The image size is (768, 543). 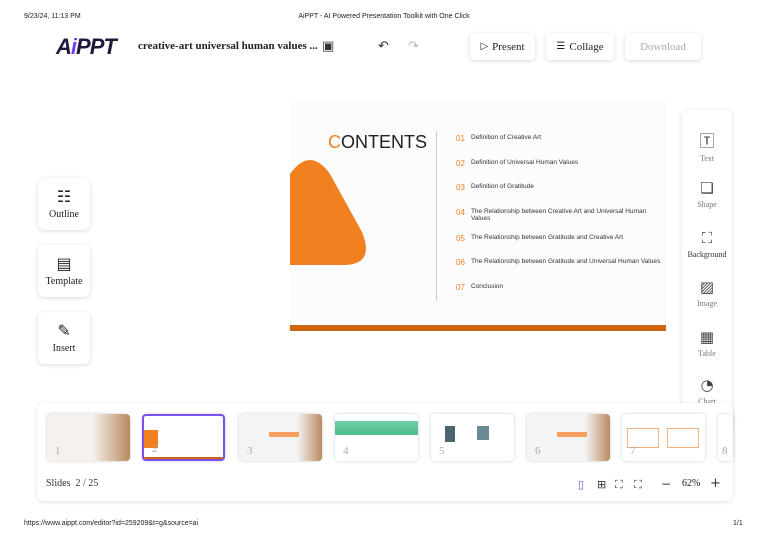 I want to click on slide-thumbnail: 3, so click(x=280, y=437).